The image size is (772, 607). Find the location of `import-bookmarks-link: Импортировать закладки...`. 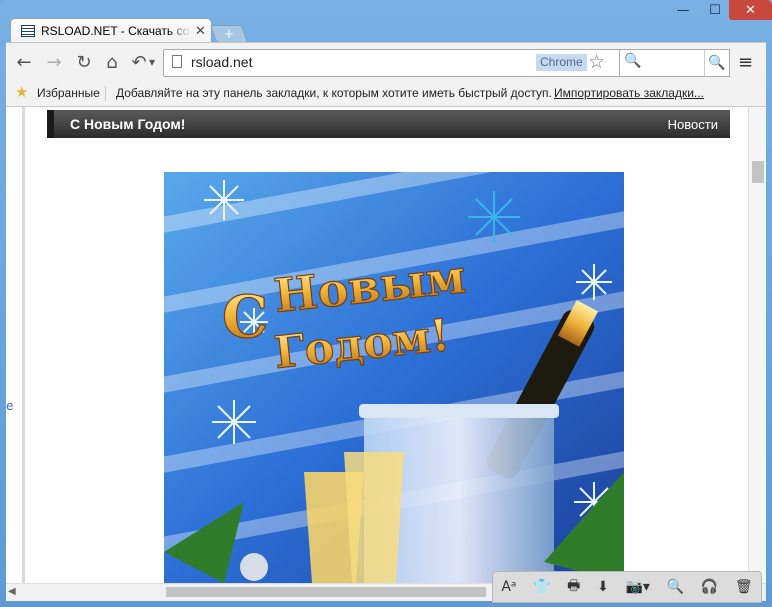

import-bookmarks-link: Импортировать закладки... is located at coordinates (629, 93).